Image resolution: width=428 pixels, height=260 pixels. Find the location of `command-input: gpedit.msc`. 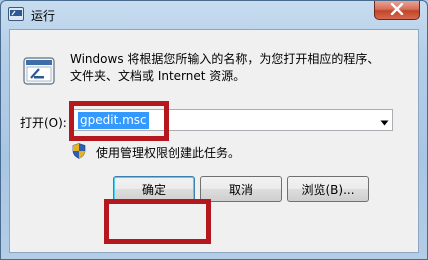

command-input: gpedit.msc is located at coordinates (113, 120).